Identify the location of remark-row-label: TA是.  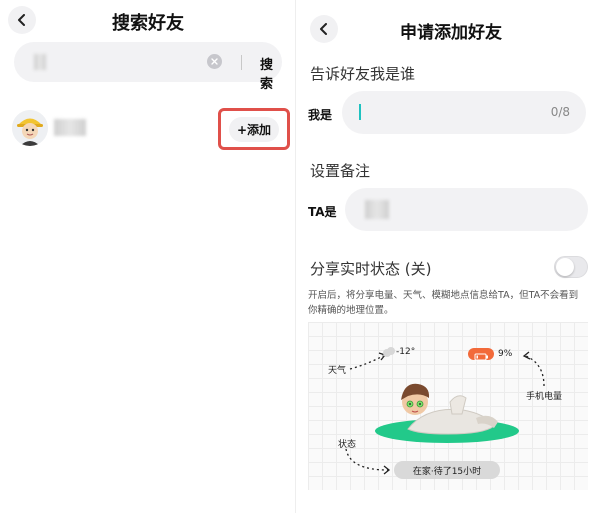
(322, 212).